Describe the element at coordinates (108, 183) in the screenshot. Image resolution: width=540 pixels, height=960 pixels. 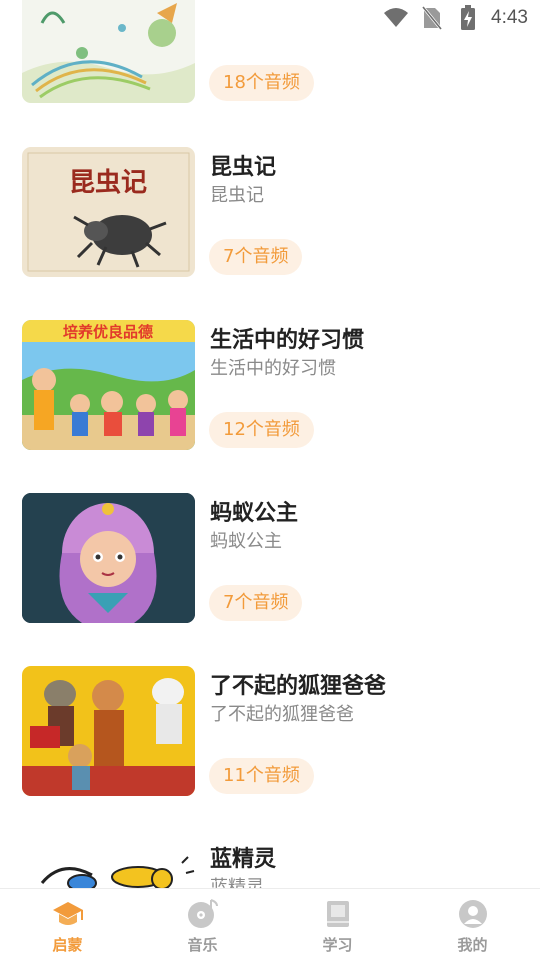
I see `cover-title-text: 昆虫记` at that location.